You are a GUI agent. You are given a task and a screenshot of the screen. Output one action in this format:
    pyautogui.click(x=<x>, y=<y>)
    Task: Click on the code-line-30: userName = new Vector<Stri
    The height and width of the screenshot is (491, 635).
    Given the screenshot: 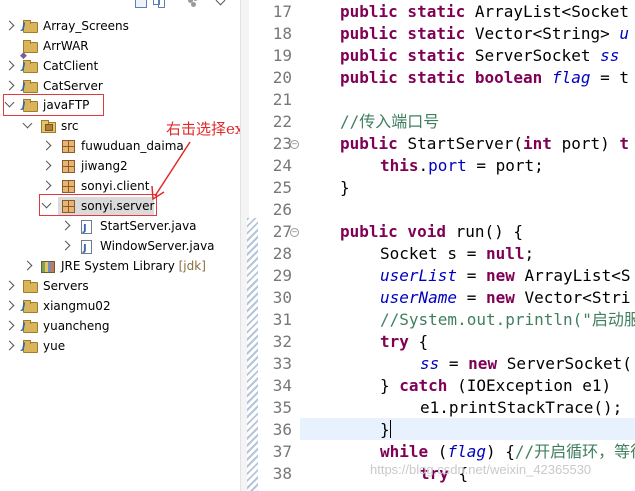 What is the action you would take?
    pyautogui.click(x=505, y=298)
    